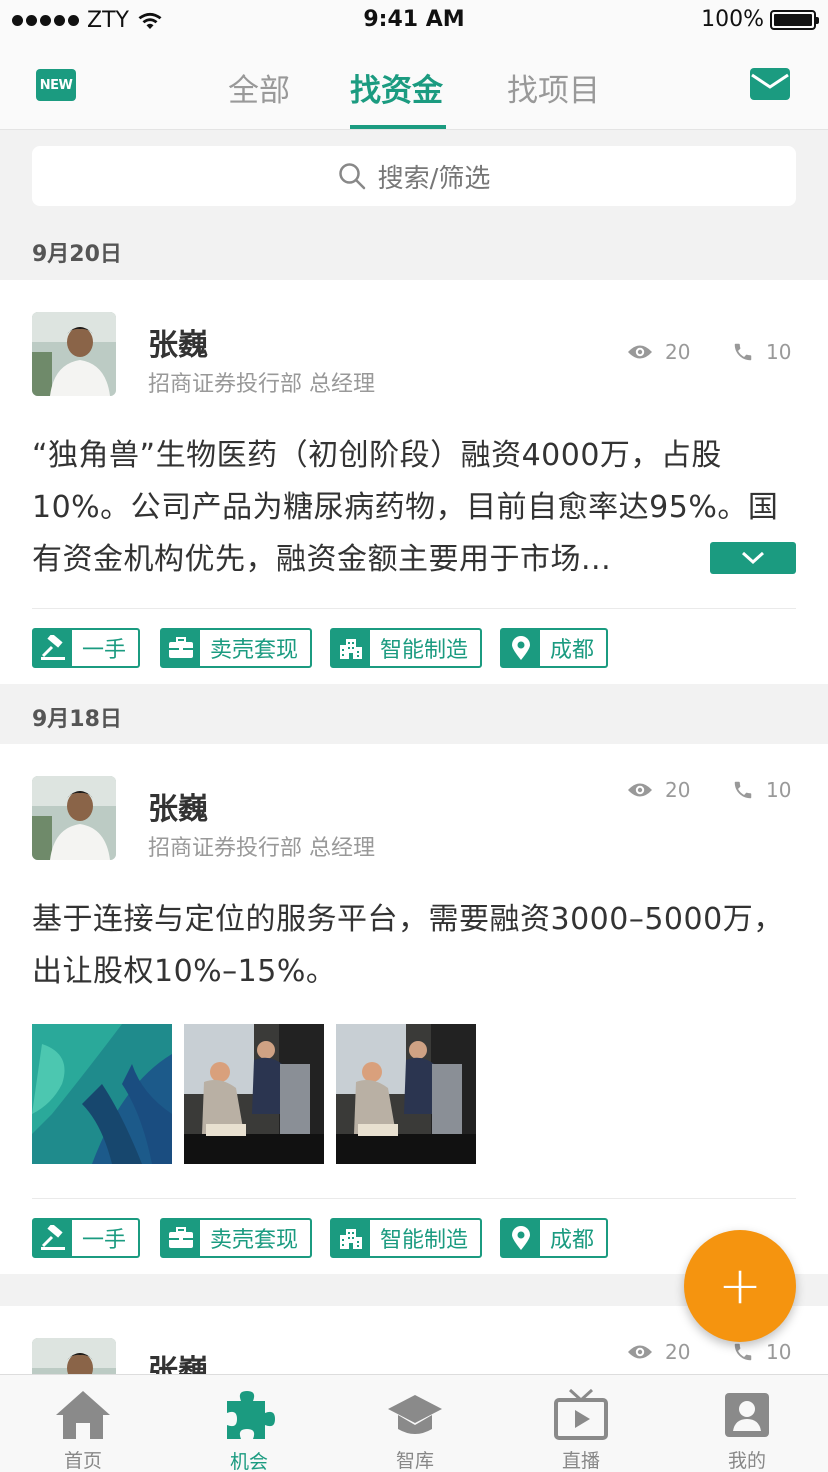 Image resolution: width=828 pixels, height=1472 pixels. I want to click on chevron-down-icon, so click(753, 558).